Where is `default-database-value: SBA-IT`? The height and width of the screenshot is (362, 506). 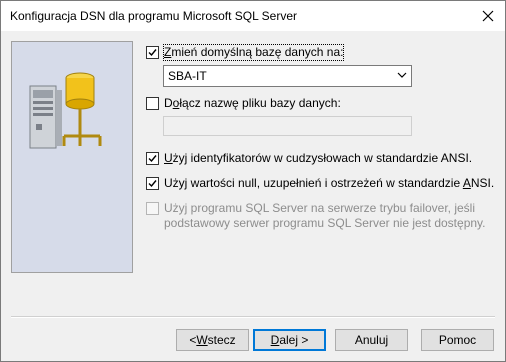 default-database-value: SBA-IT is located at coordinates (187, 76).